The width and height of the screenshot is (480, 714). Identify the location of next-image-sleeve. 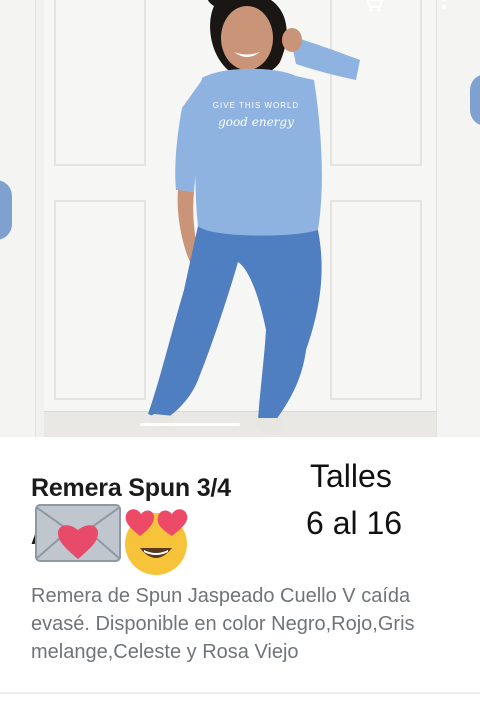
(475, 100).